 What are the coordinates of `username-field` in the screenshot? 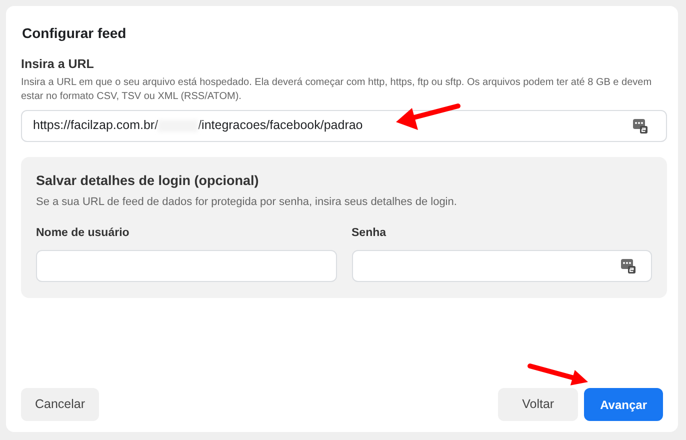 It's located at (186, 266).